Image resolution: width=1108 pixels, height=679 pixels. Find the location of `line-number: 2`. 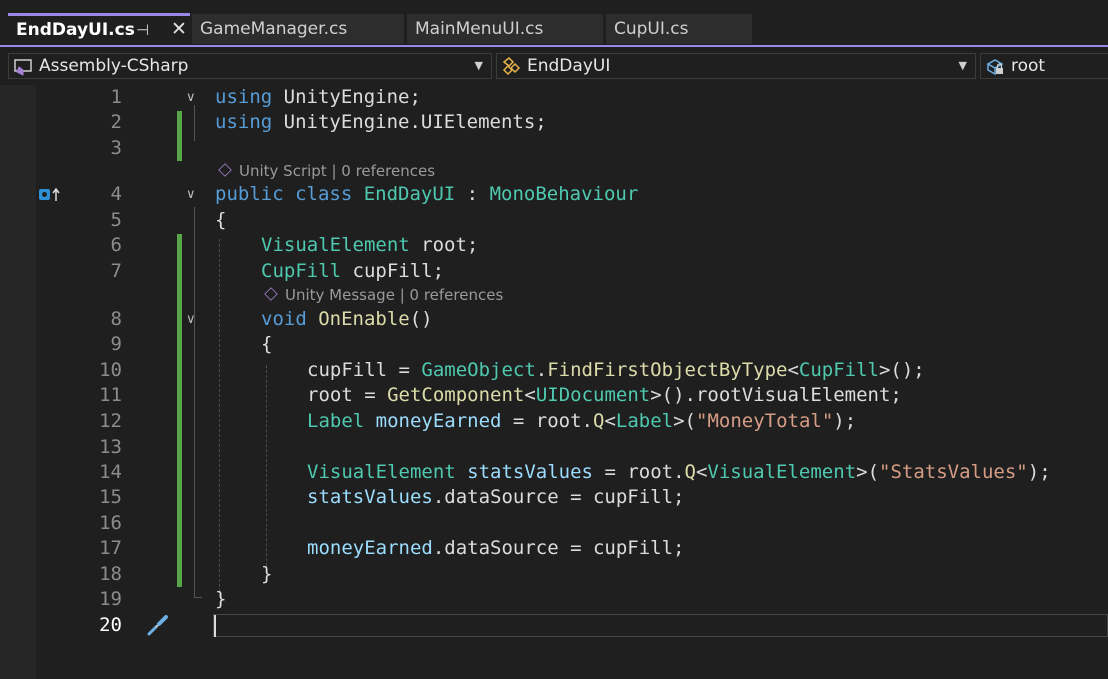

line-number: 2 is located at coordinates (116, 122).